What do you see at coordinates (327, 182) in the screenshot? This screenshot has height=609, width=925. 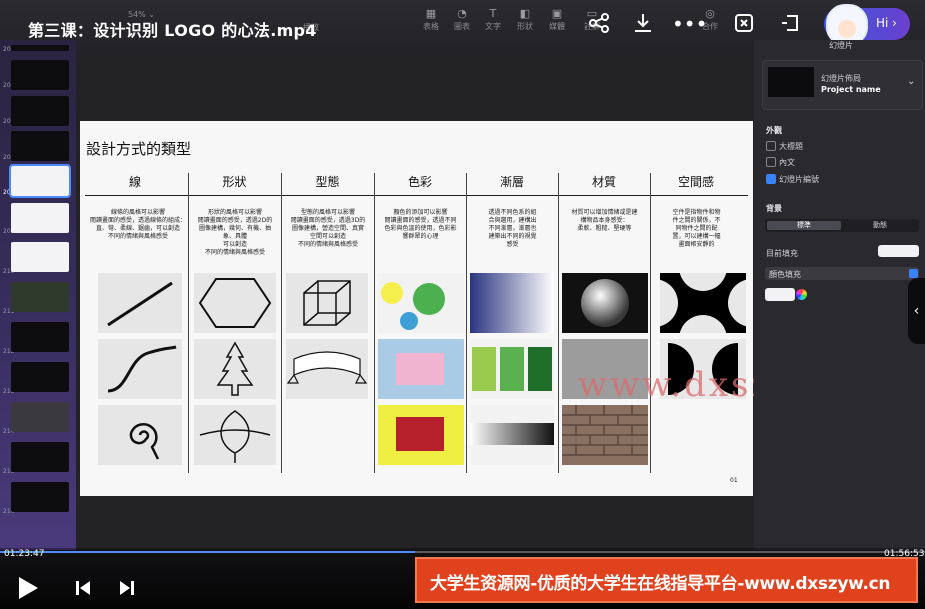 I see `category-form: 型態` at bounding box center [327, 182].